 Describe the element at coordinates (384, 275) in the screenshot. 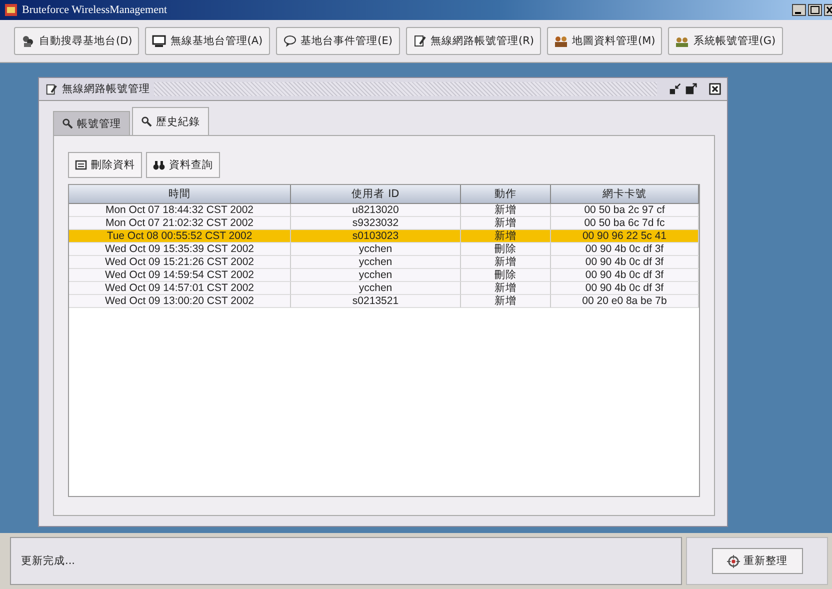

I see `table-row: Wed Oct 09 14:59:54 CST 2002 ycchen 刪除 00 90 4b 0c df 3f` at that location.